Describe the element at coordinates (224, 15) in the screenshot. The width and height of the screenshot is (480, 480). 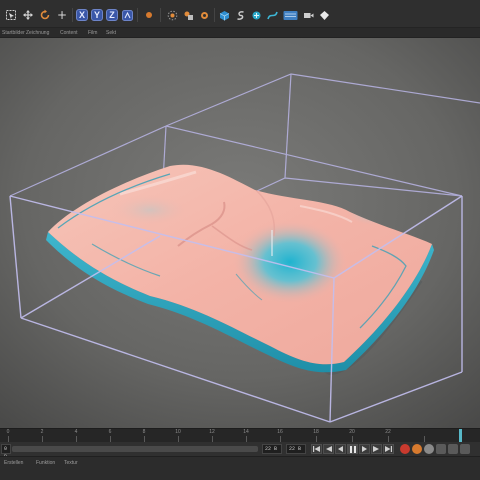
I see `cube-primitive-icon` at that location.